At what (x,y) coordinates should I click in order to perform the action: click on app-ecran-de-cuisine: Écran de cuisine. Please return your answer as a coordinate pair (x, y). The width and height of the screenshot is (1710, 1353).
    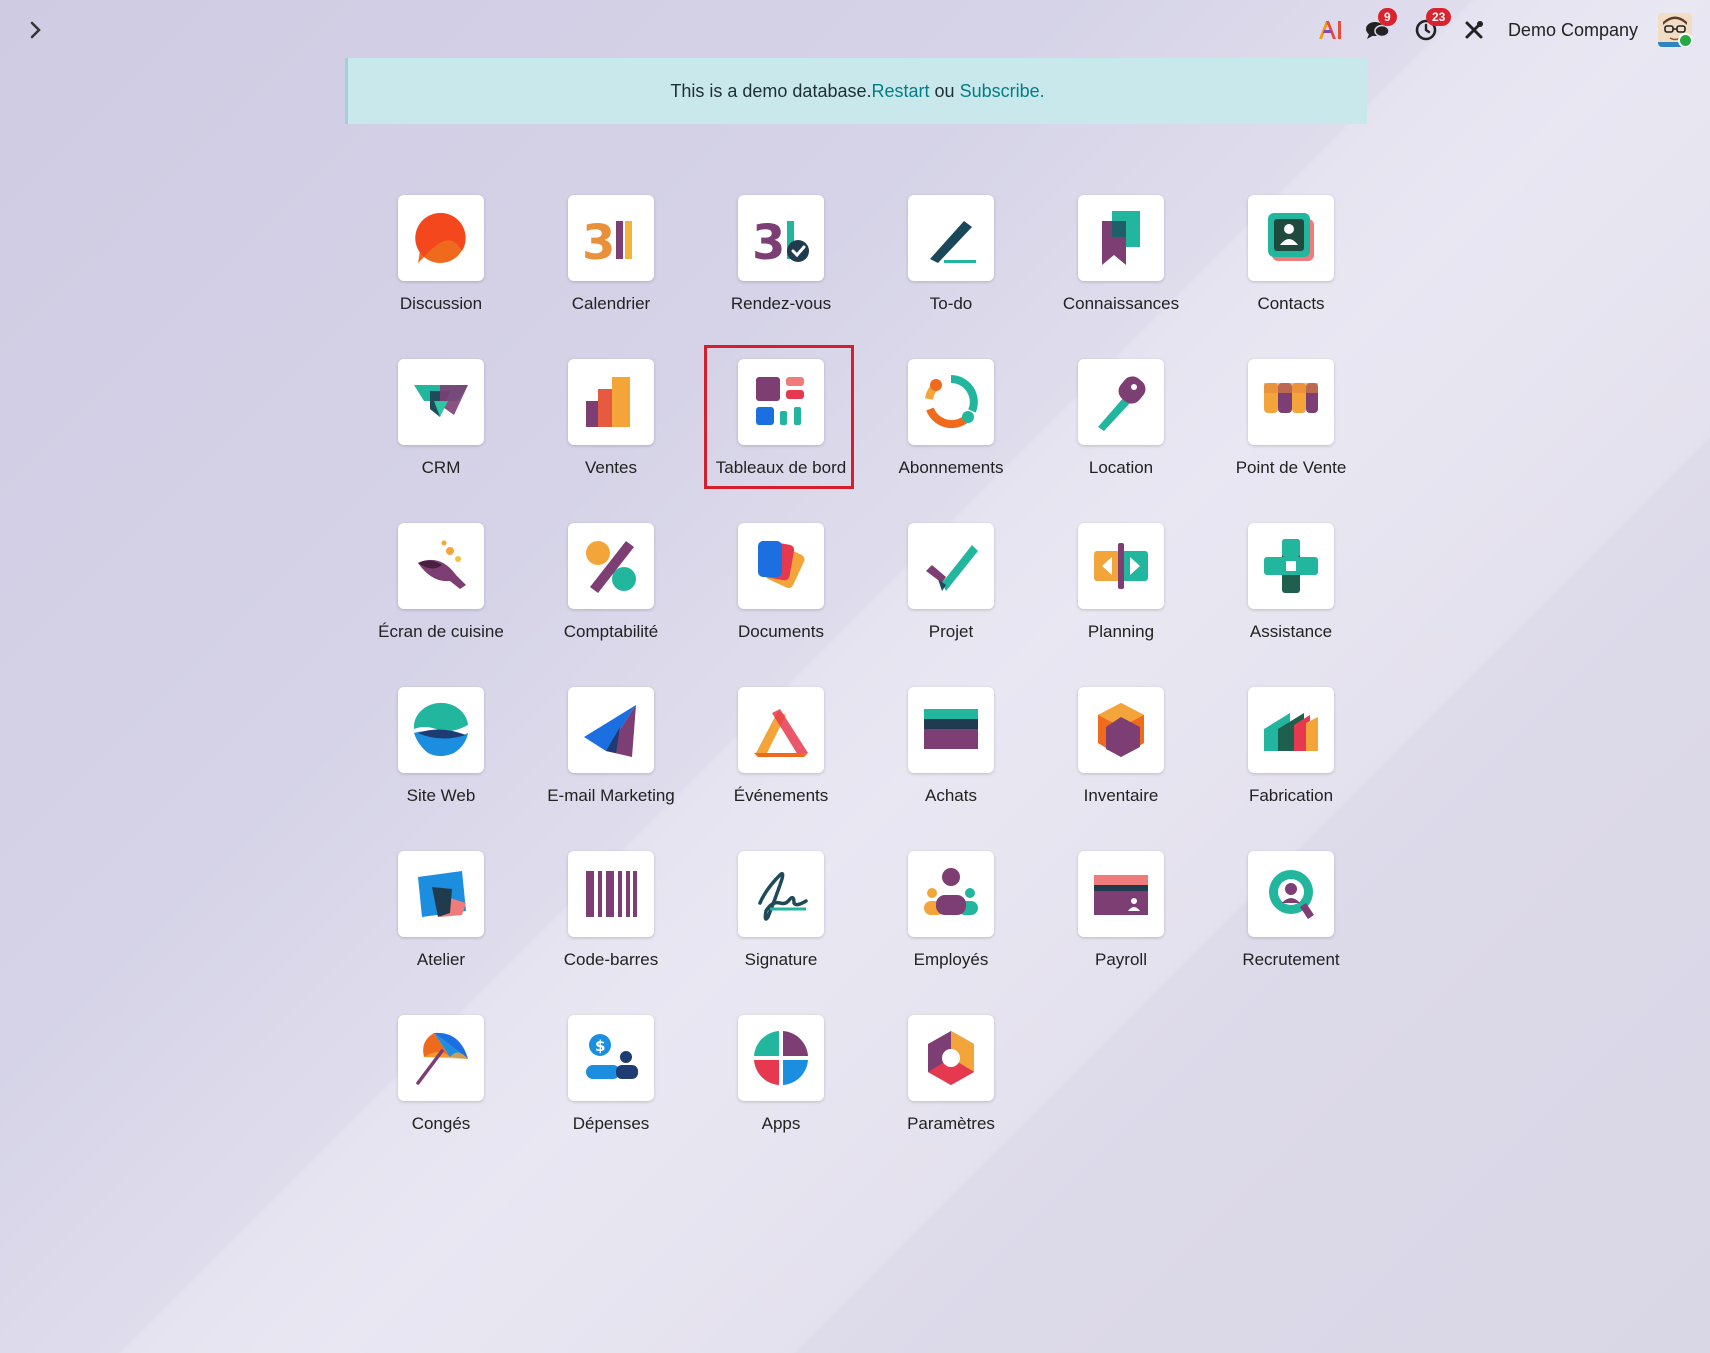
    Looking at the image, I should click on (441, 605).